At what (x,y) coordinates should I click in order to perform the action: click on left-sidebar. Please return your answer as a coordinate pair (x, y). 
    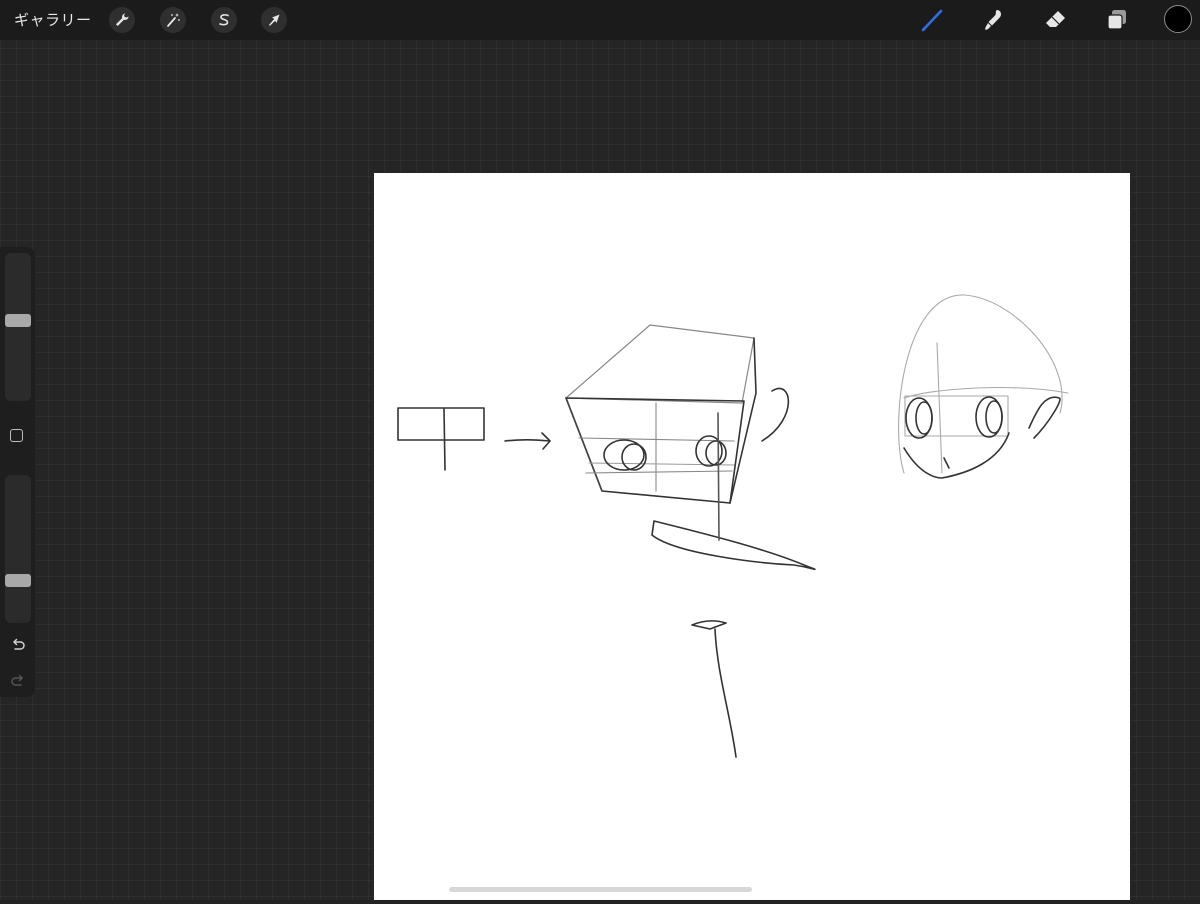
    Looking at the image, I should click on (17, 472).